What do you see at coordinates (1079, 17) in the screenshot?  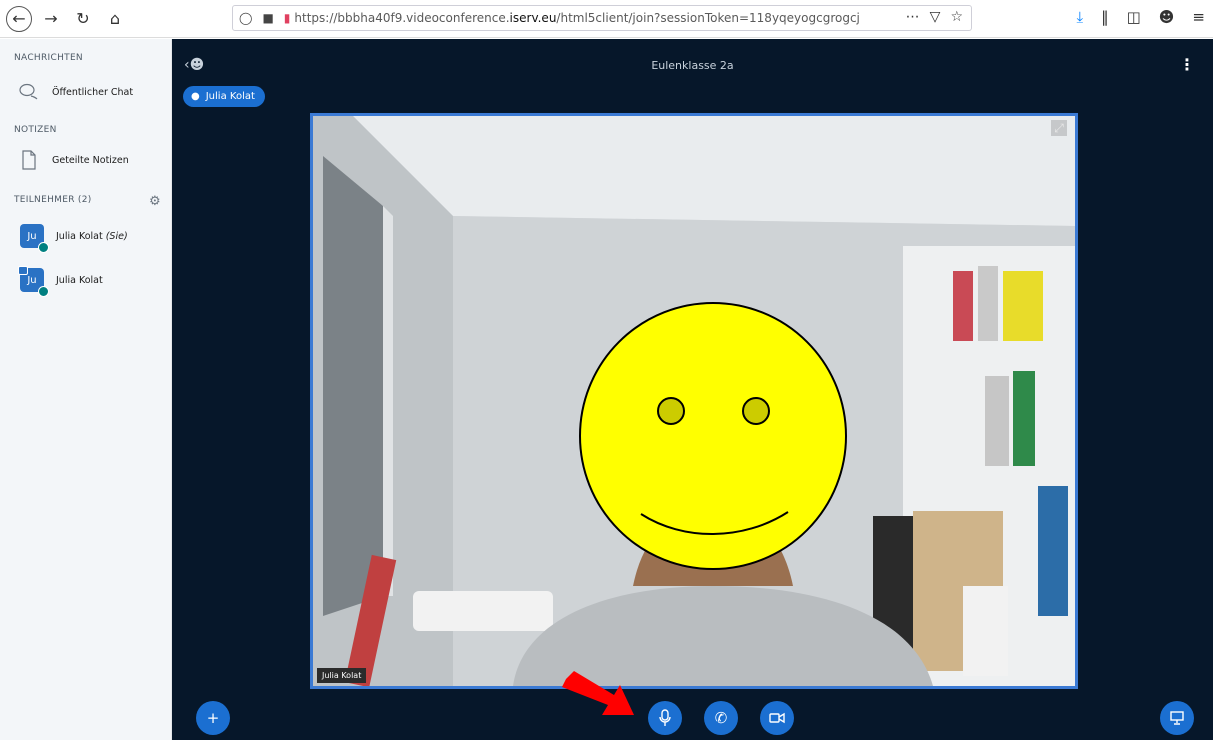 I see `download-icon: ⤓` at bounding box center [1079, 17].